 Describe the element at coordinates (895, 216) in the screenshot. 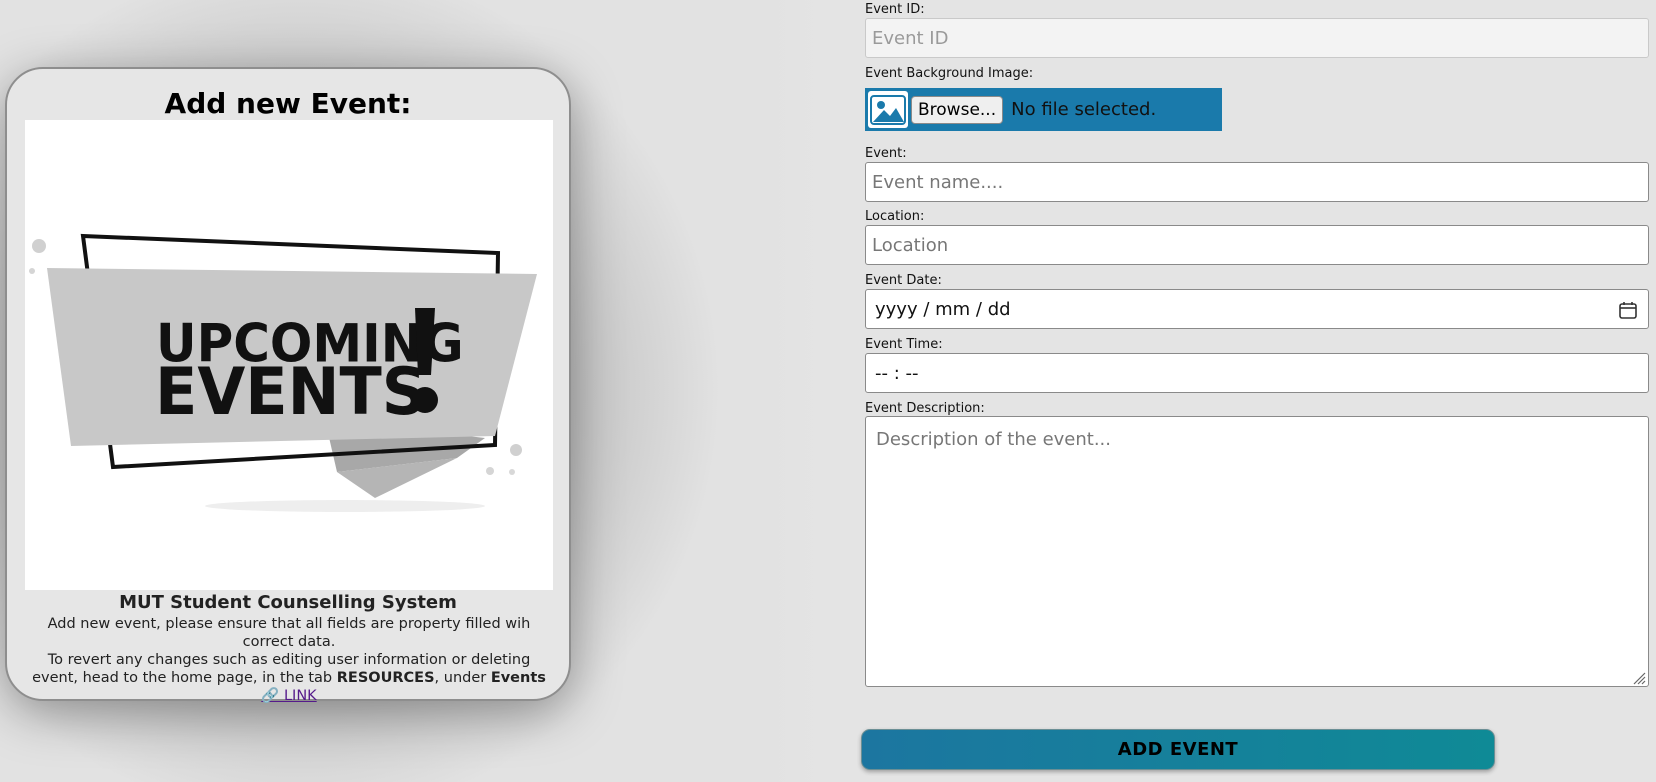

I see `location-label: Location:` at that location.